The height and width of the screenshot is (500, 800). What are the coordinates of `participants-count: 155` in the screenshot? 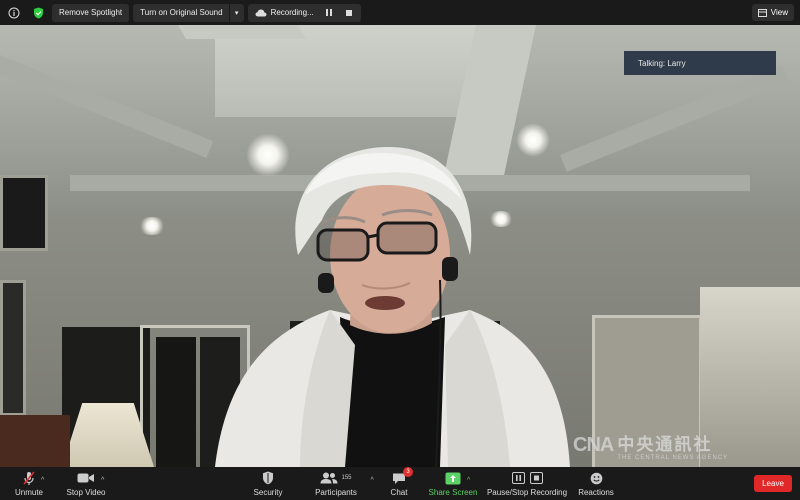 It's located at (346, 478).